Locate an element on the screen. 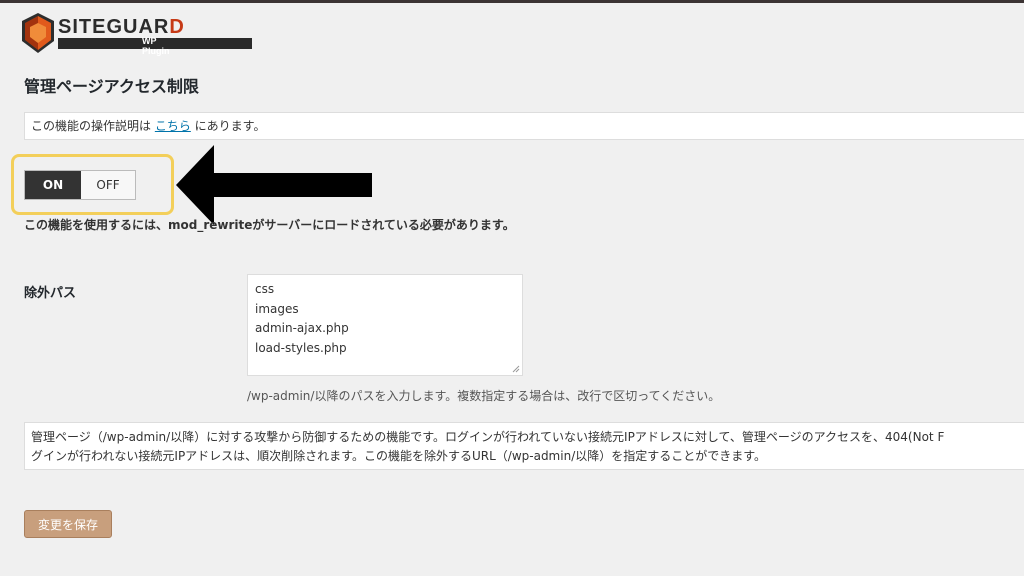  top-bar is located at coordinates (512, 1).